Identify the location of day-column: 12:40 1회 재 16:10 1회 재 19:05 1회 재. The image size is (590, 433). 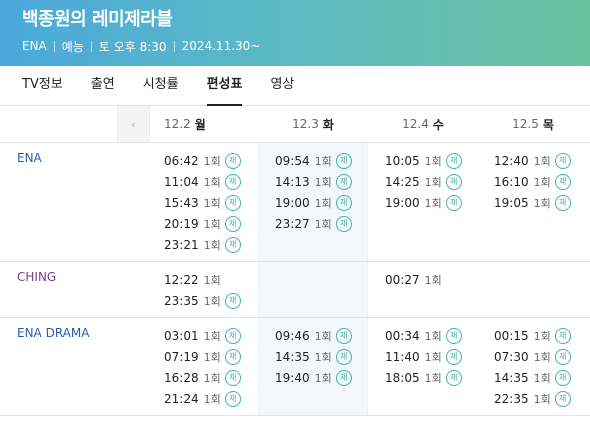
(533, 202).